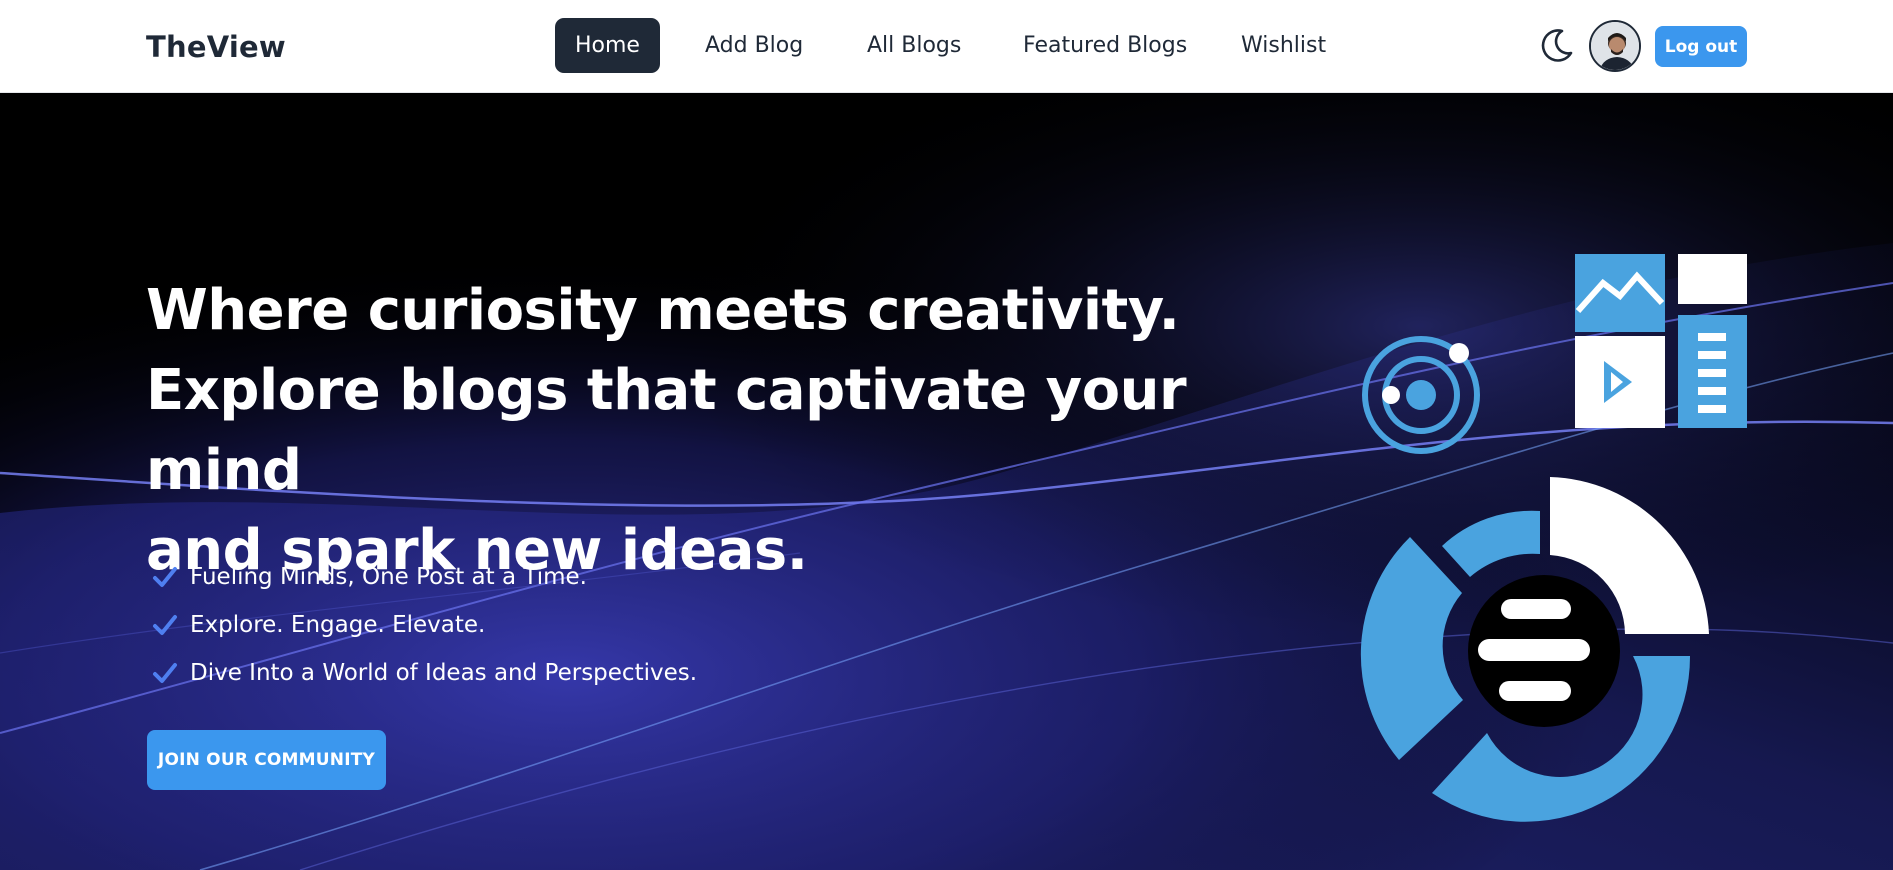  Describe the element at coordinates (1701, 46) in the screenshot. I see `logout-button: Log out` at that location.